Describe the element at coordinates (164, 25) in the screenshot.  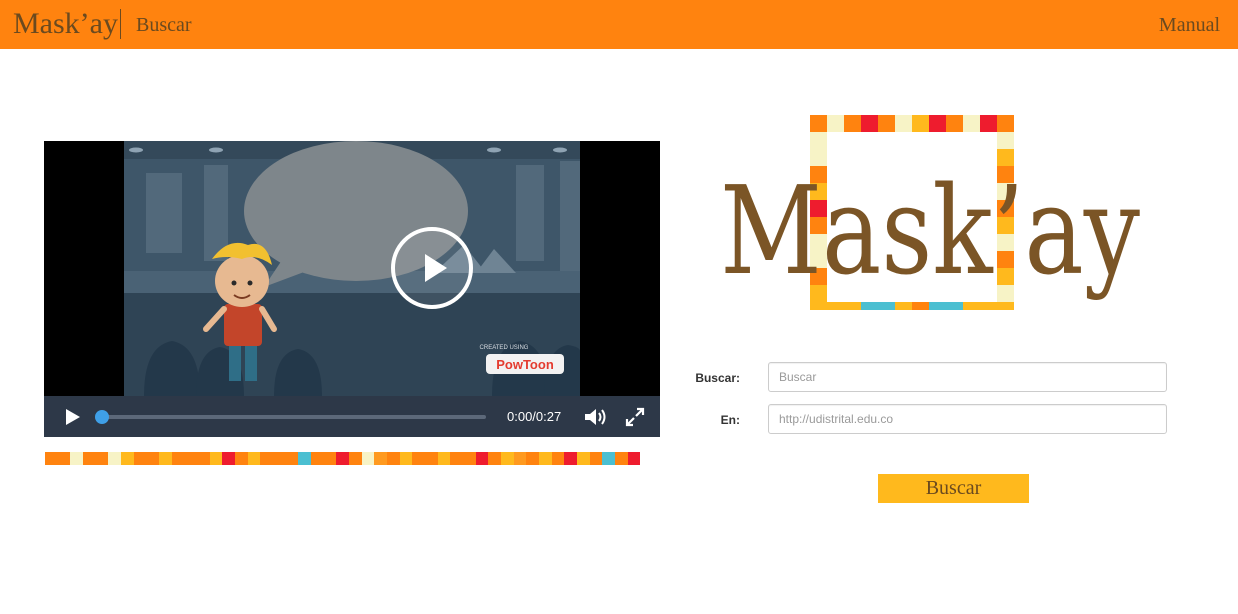
I see `nav-search-link: Buscar` at that location.